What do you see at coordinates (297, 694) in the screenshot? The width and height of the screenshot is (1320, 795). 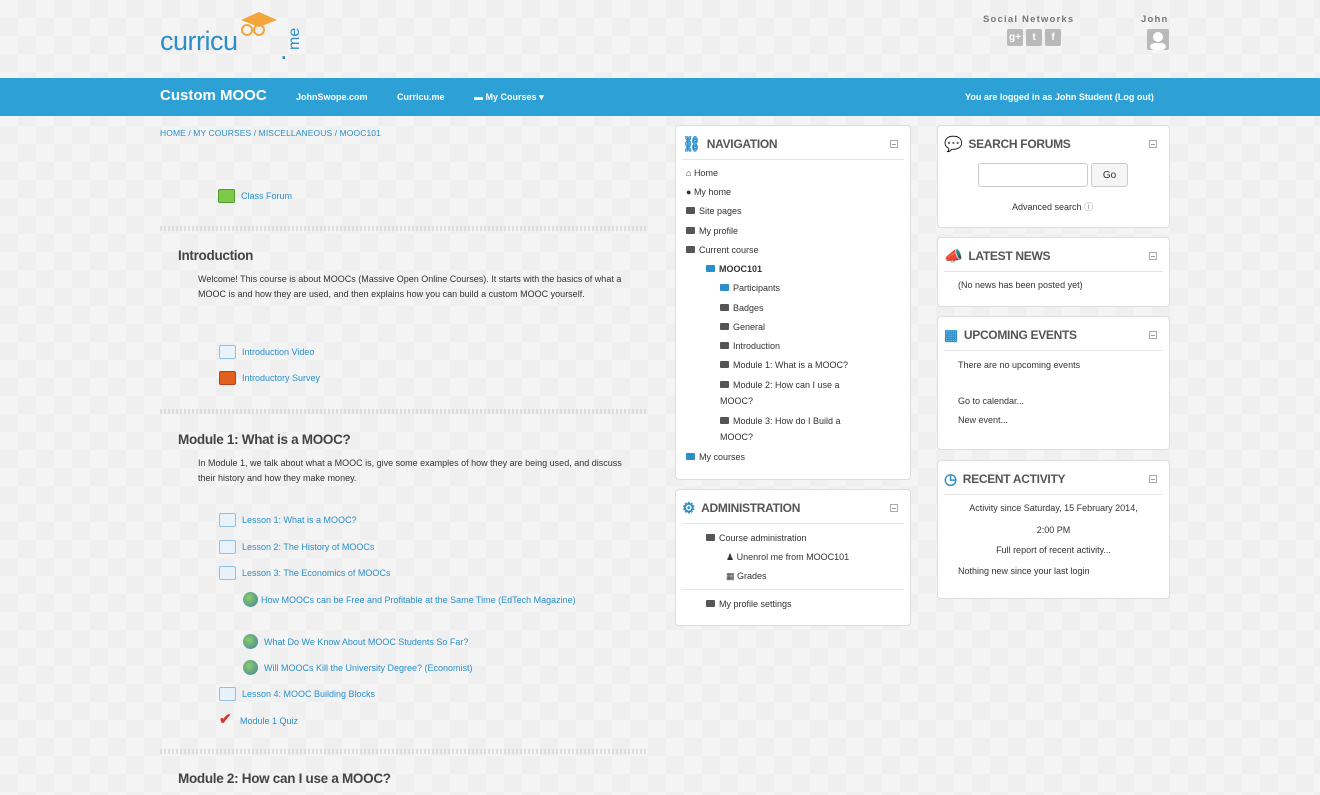 I see `activity-lesson-4: Lesson 4: MOOC Building Blocks` at bounding box center [297, 694].